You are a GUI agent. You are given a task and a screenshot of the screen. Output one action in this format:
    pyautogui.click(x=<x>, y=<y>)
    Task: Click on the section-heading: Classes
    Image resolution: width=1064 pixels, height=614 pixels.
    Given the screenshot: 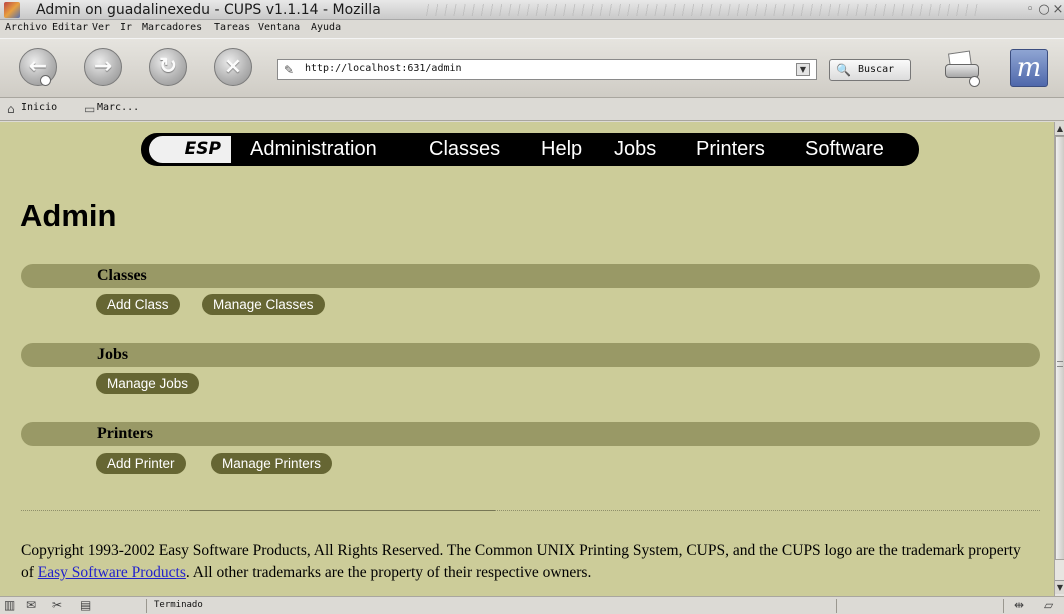 What is the action you would take?
    pyautogui.click(x=122, y=275)
    